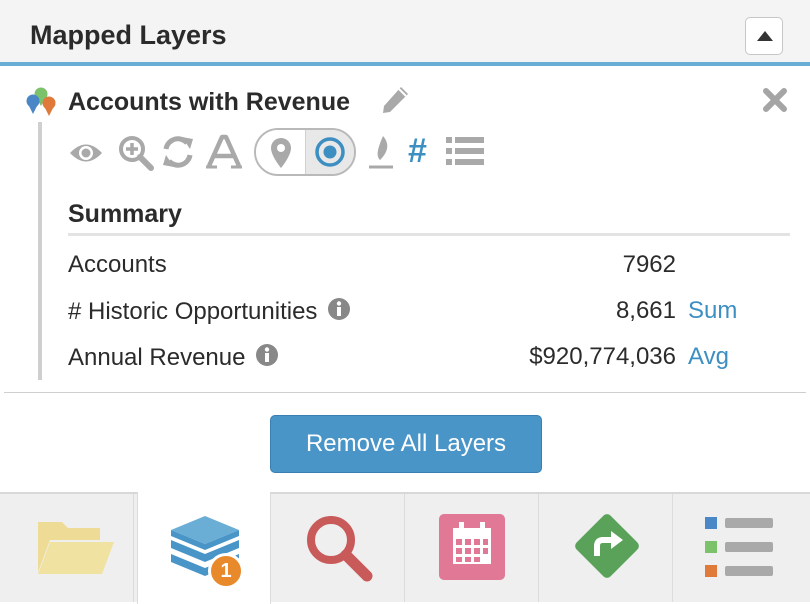 This screenshot has height=604, width=810. I want to click on caret-up-icon, so click(765, 36).